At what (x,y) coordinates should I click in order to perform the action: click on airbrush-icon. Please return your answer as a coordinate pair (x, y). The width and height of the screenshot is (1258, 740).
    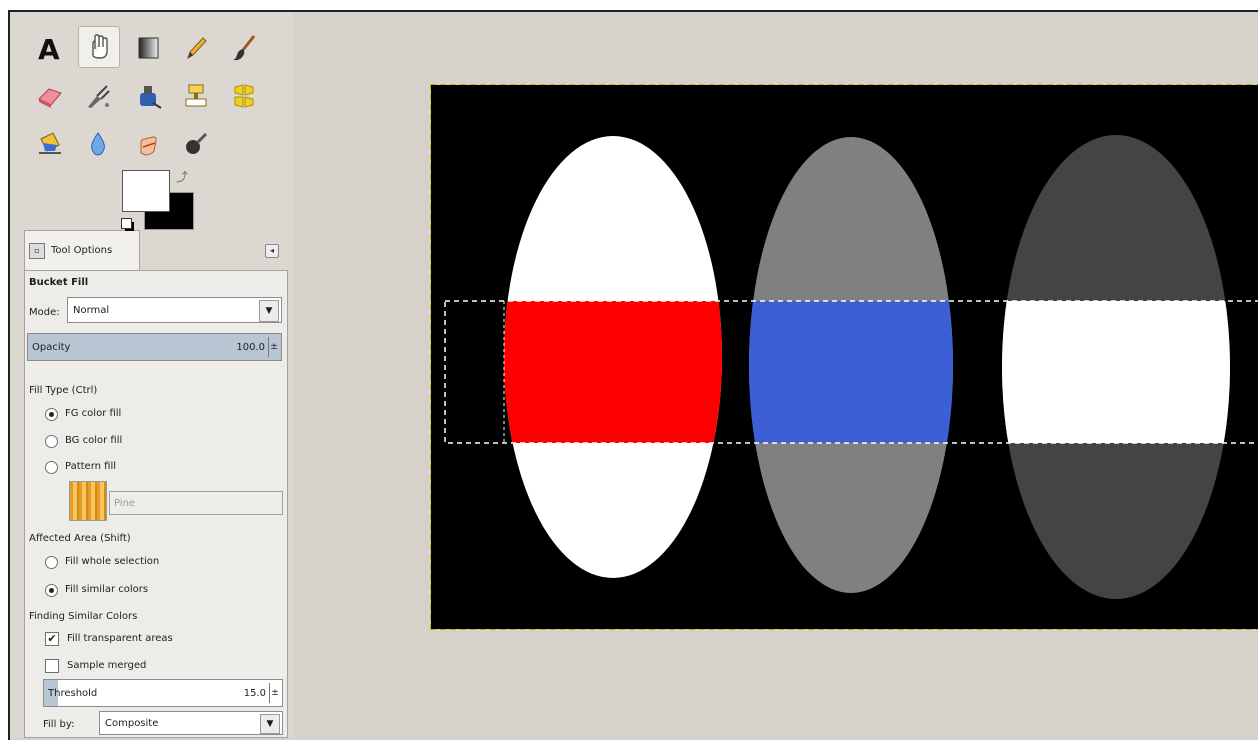
    Looking at the image, I should click on (99, 96).